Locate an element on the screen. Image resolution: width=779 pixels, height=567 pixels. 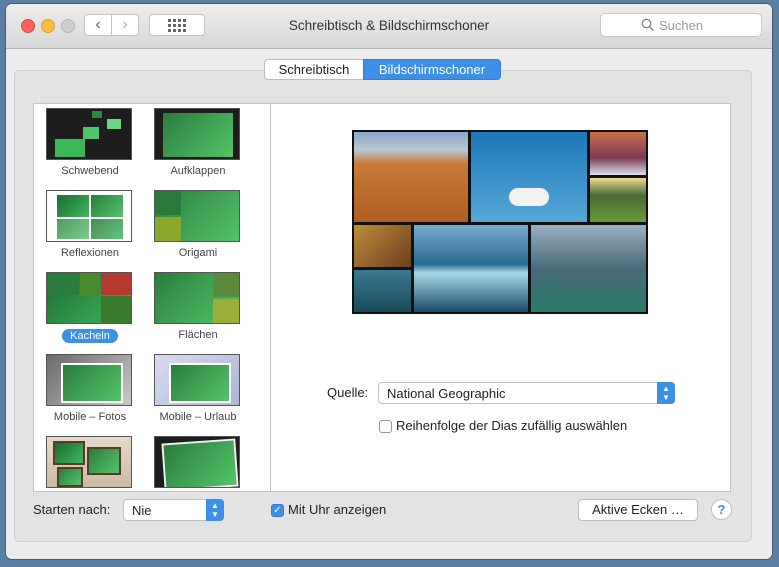
show-clock-checkbox: ✓ is located at coordinates (277, 510).